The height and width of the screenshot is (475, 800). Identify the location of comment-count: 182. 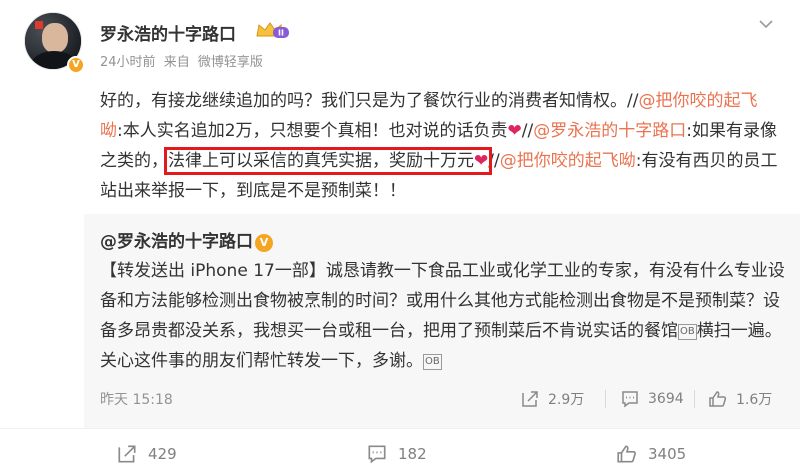
(412, 454).